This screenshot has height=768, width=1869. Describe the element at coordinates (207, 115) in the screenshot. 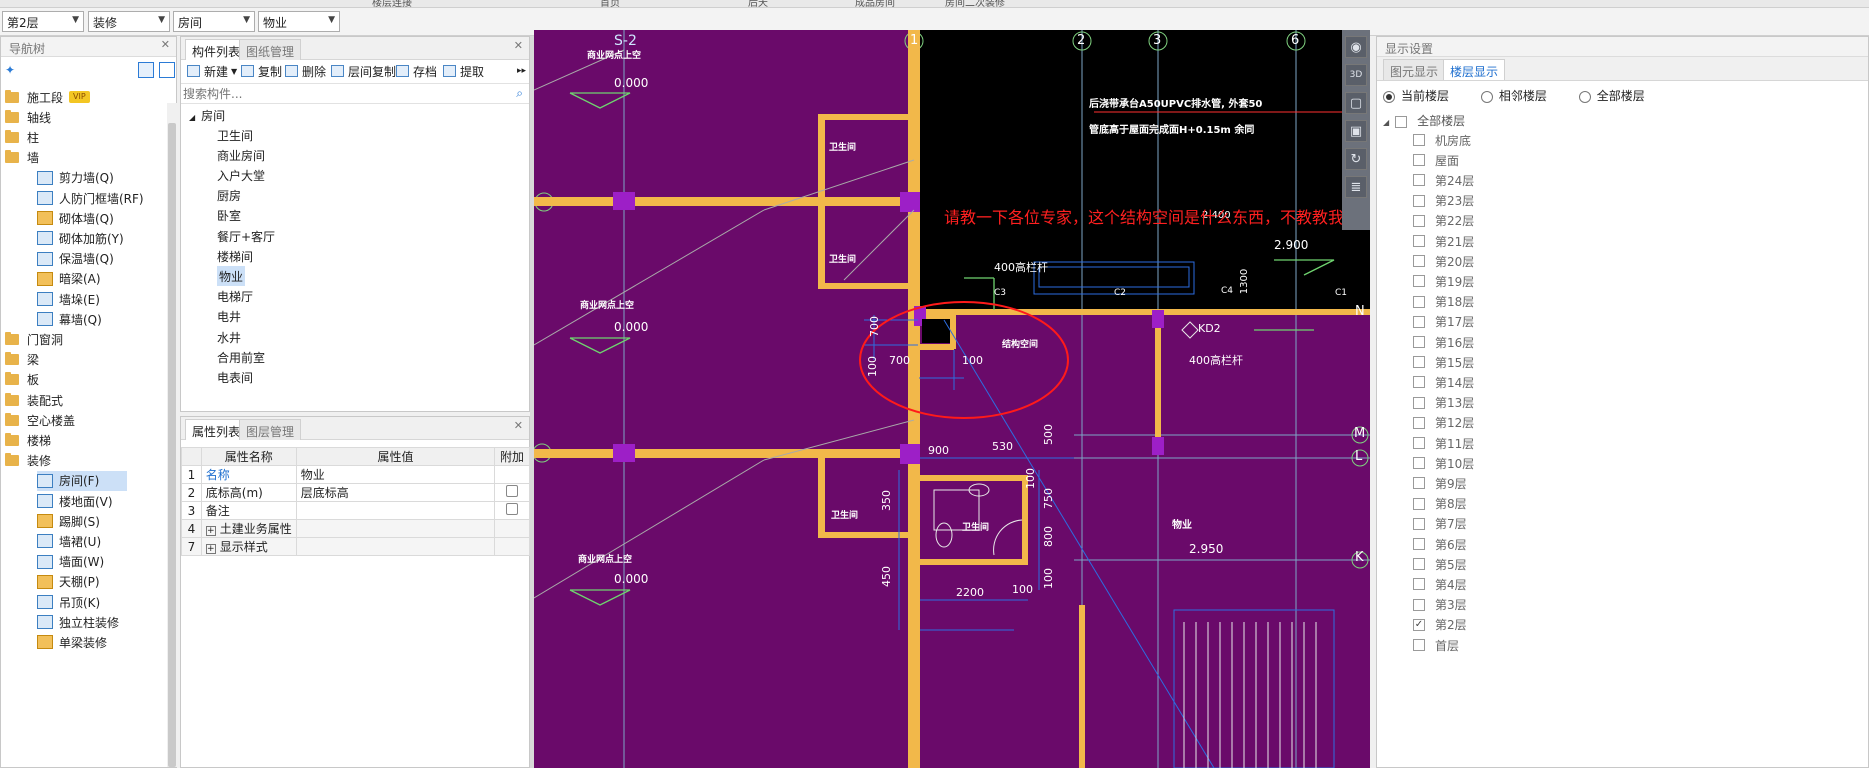

I see `component-tree-root: ◢ 房间` at that location.